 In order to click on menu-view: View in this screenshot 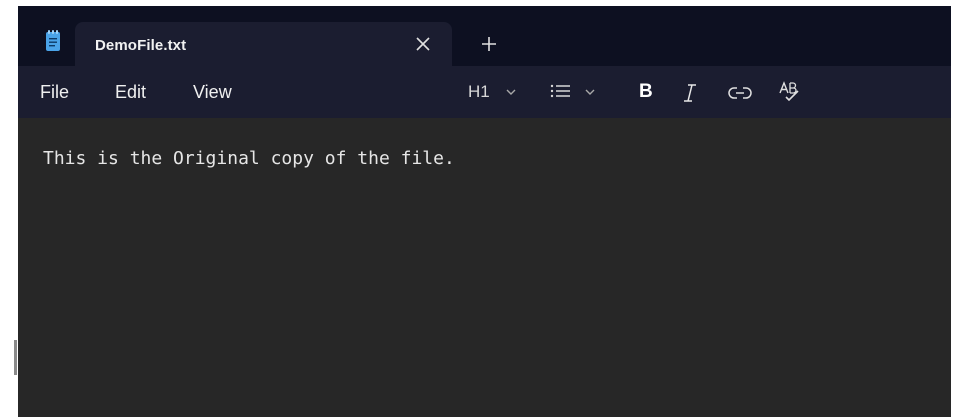, I will do `click(212, 92)`.